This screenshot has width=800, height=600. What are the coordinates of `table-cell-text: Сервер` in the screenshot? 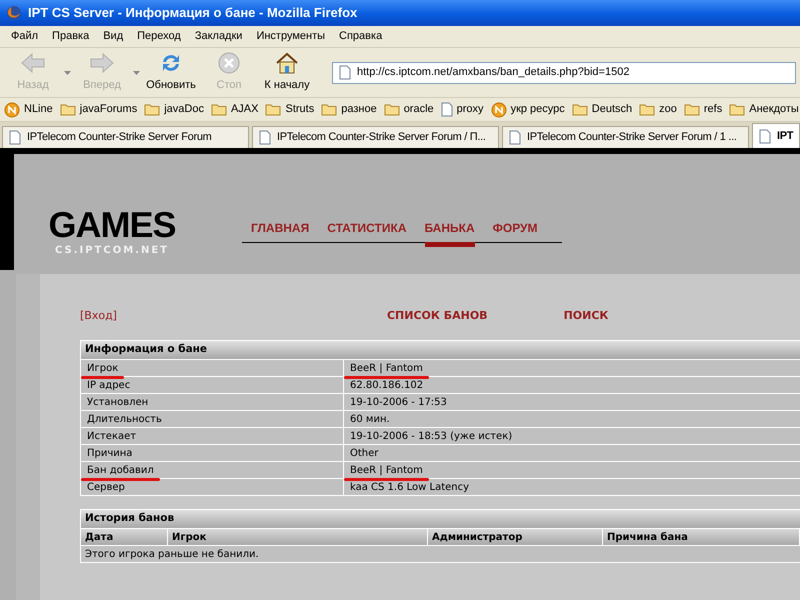 It's located at (106, 487).